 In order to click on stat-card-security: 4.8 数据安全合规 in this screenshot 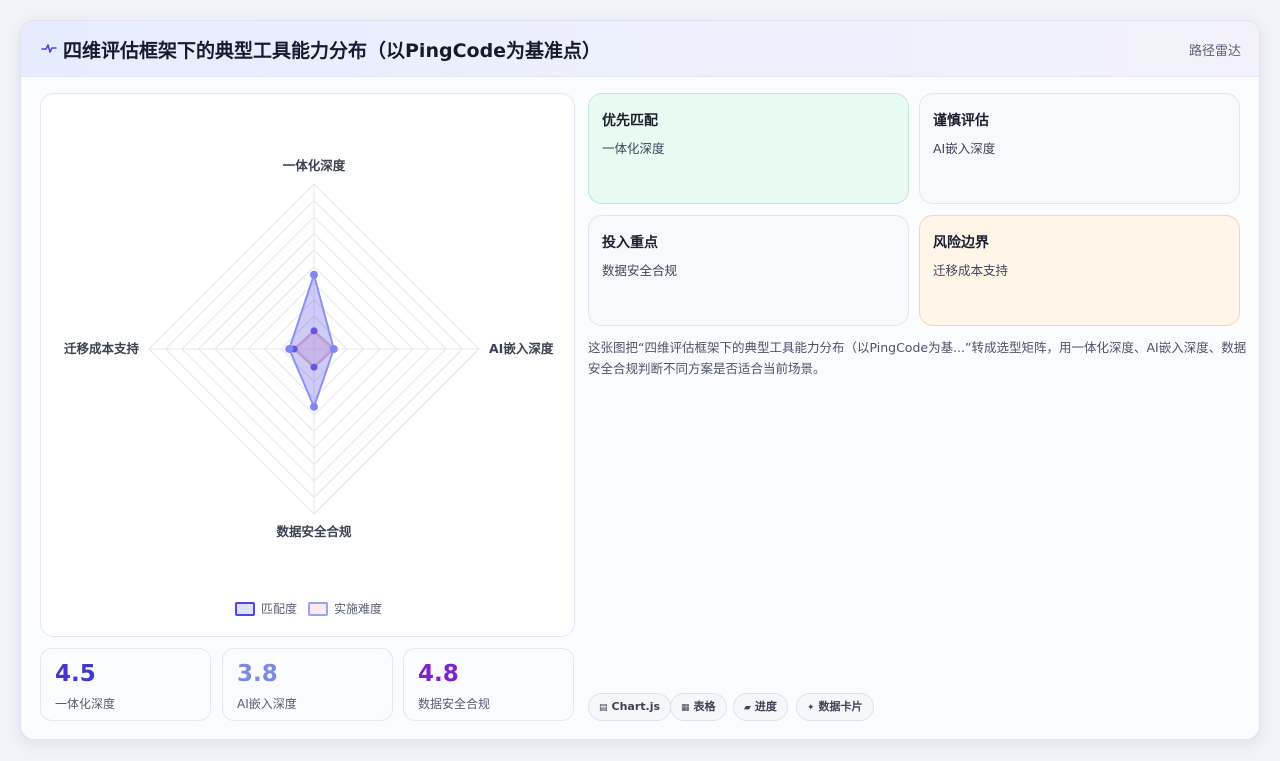, I will do `click(488, 684)`.